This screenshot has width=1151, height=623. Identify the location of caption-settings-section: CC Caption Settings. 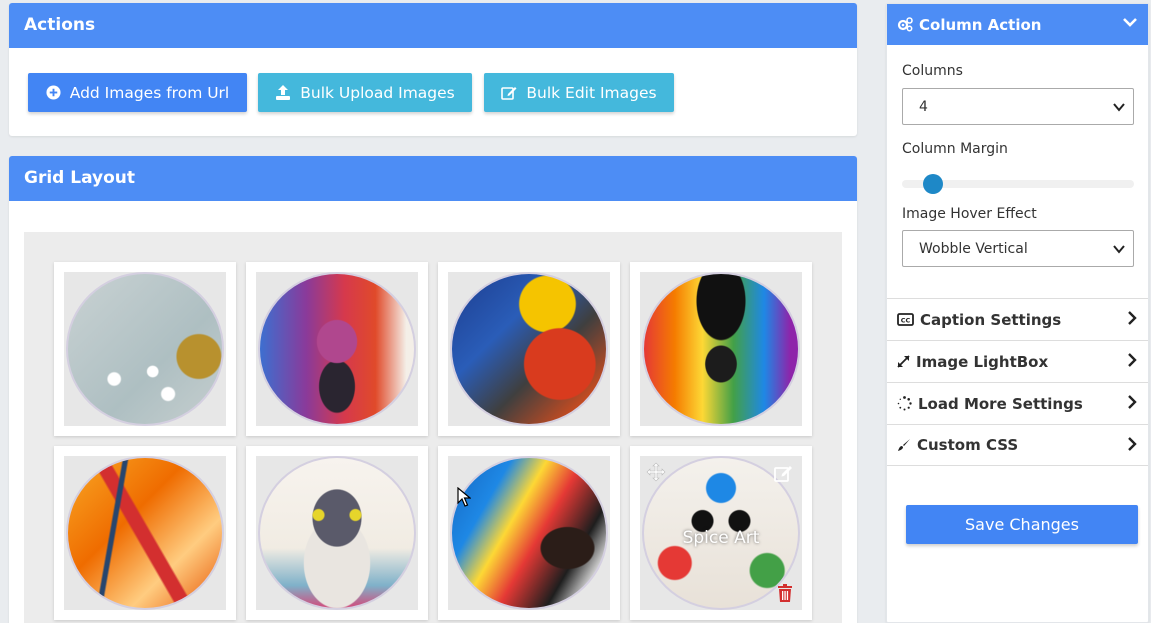
(1017, 319).